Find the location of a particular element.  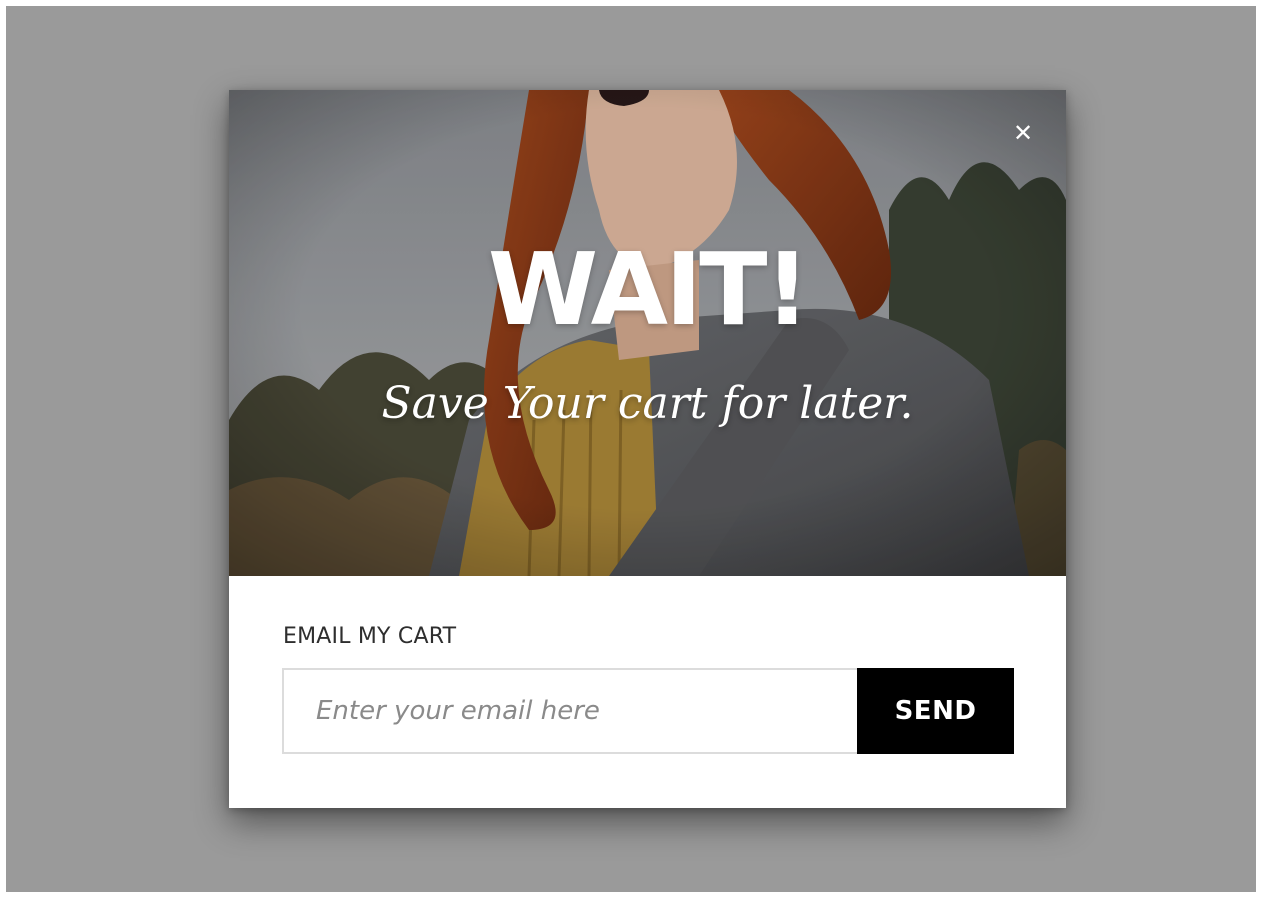

send-button: SEND is located at coordinates (935, 711).